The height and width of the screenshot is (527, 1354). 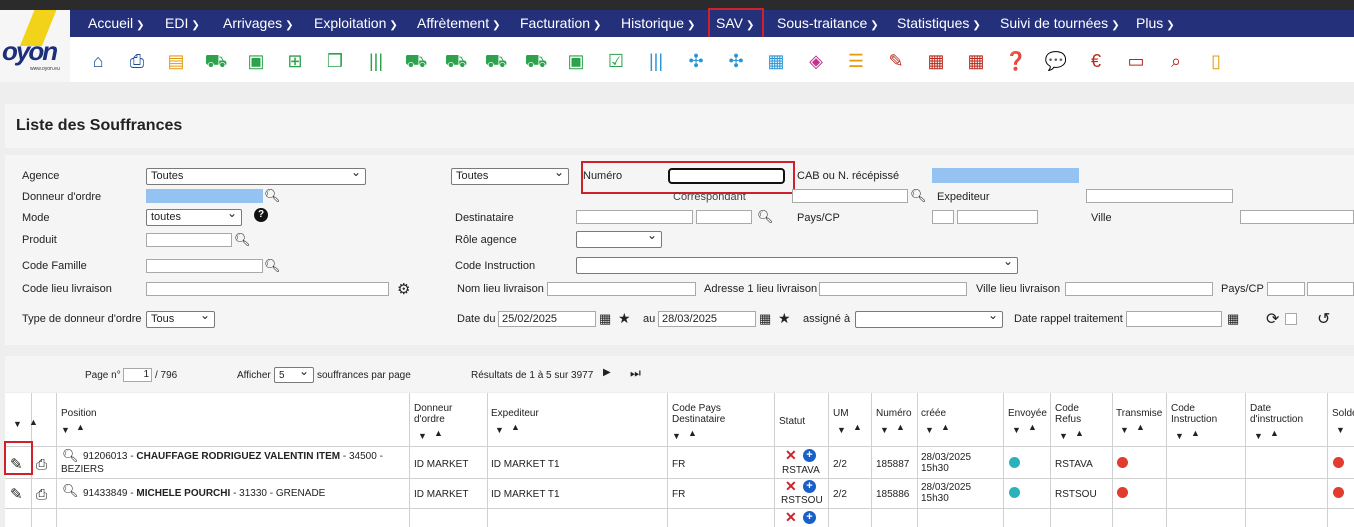 I want to click on cubes-icon: ✣, so click(x=696, y=61).